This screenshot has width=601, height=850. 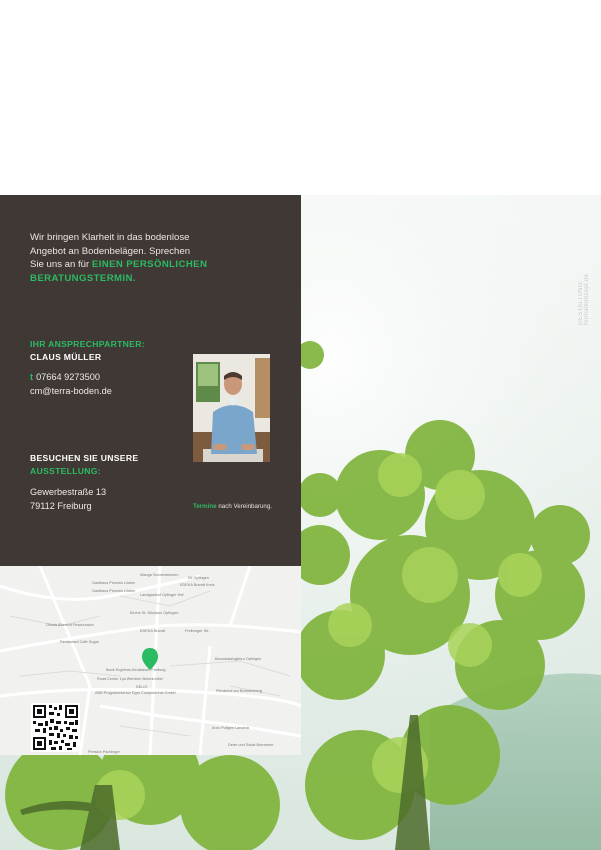 I want to click on map-label: Landgasthof Opfinger Hof, so click(x=162, y=595).